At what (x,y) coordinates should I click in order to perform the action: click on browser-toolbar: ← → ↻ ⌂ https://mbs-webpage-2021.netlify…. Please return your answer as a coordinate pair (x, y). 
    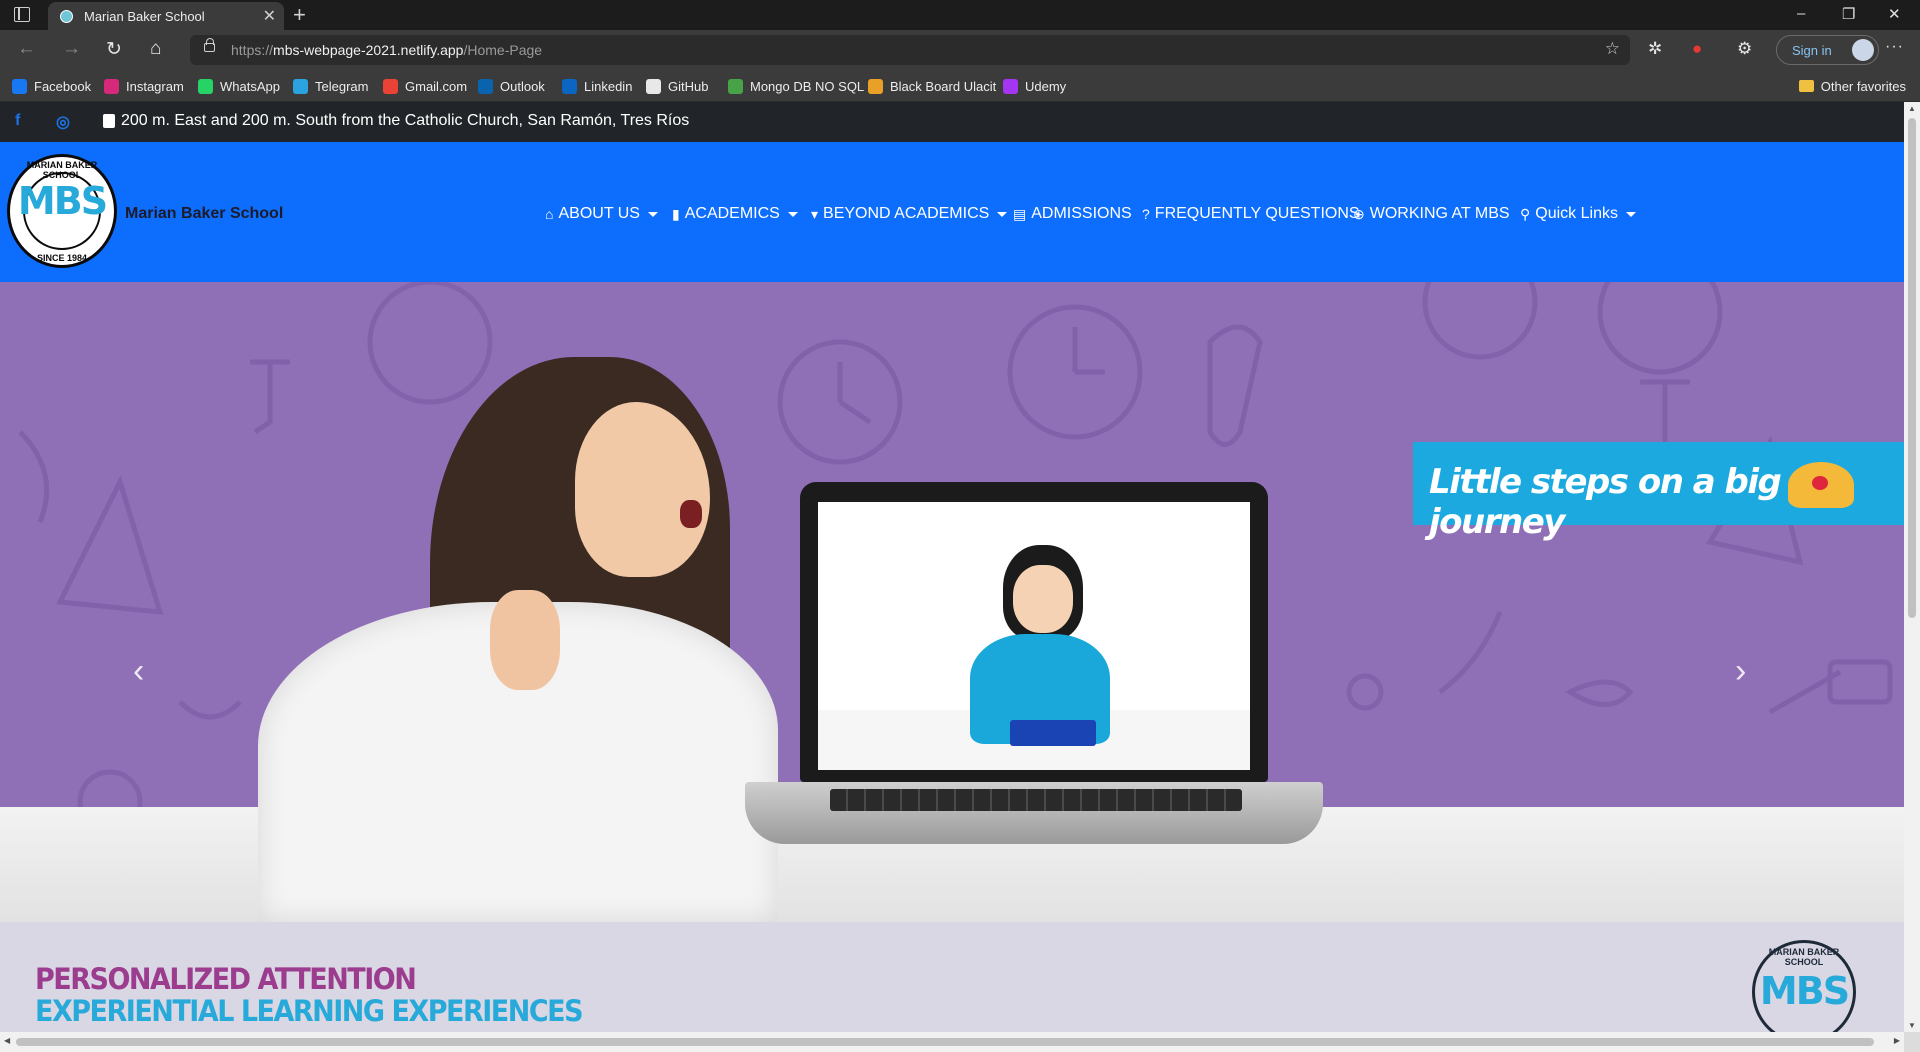
    Looking at the image, I should click on (960, 50).